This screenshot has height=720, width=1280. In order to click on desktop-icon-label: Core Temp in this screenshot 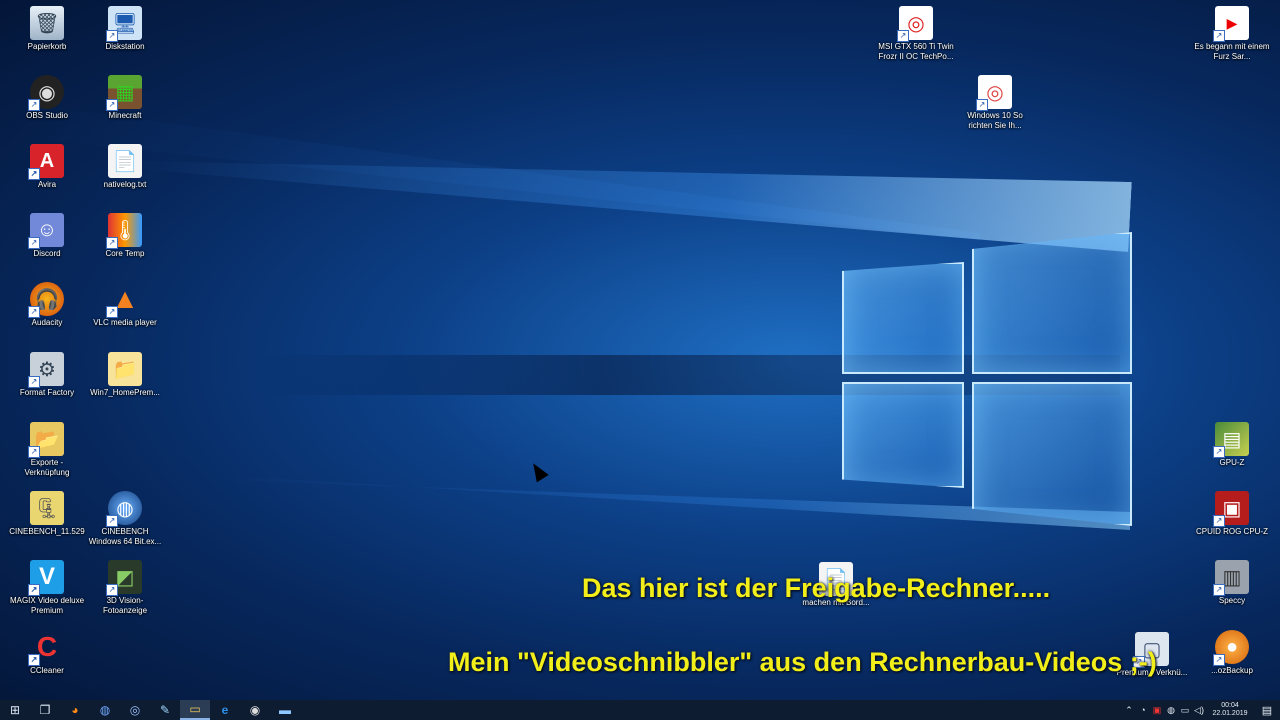, I will do `click(125, 253)`.